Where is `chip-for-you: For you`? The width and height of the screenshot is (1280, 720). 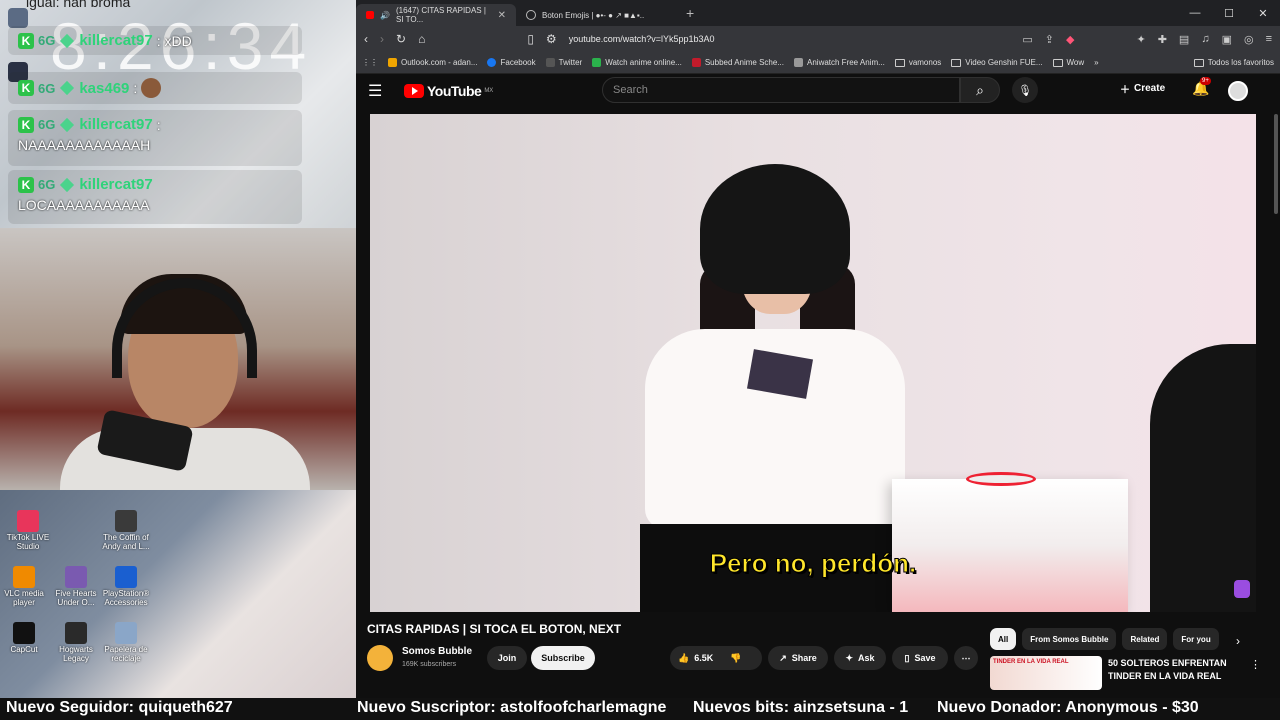 chip-for-you: For you is located at coordinates (1196, 639).